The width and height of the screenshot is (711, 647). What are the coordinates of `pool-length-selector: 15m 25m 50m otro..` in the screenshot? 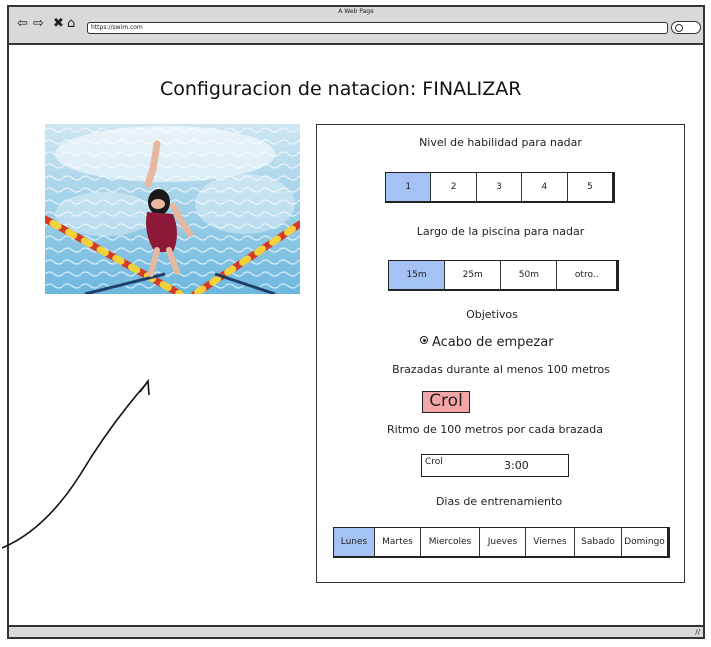 It's located at (503, 275).